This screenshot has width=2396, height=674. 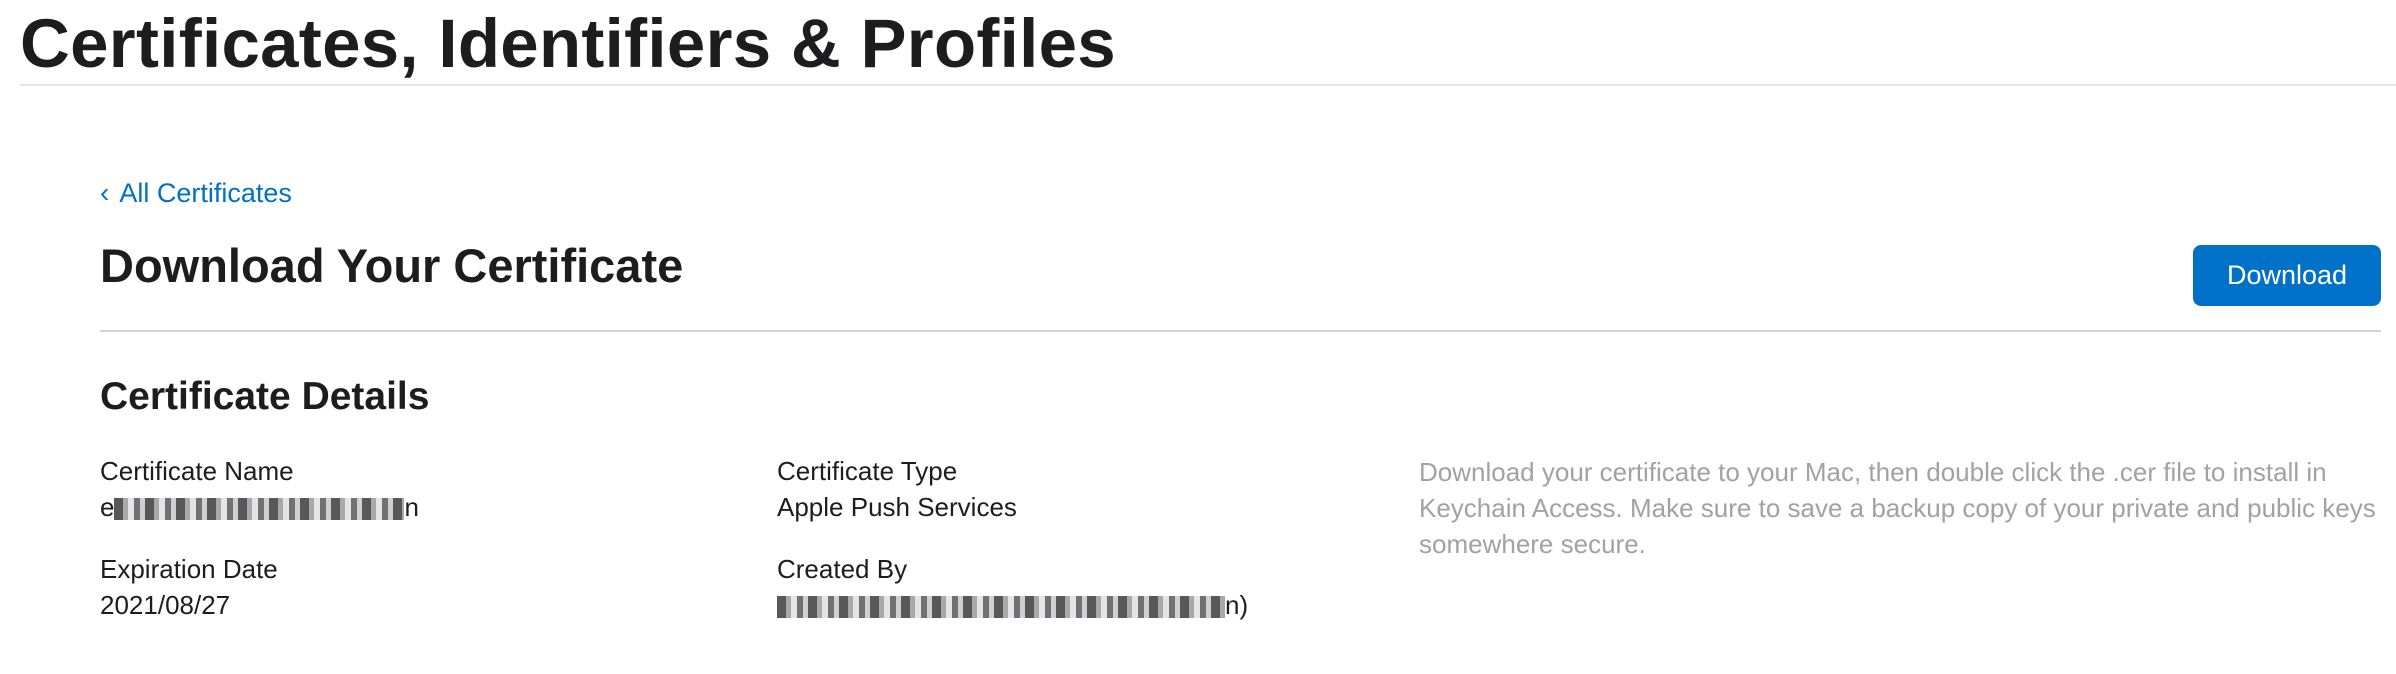 I want to click on download-button: Download, so click(x=2287, y=275).